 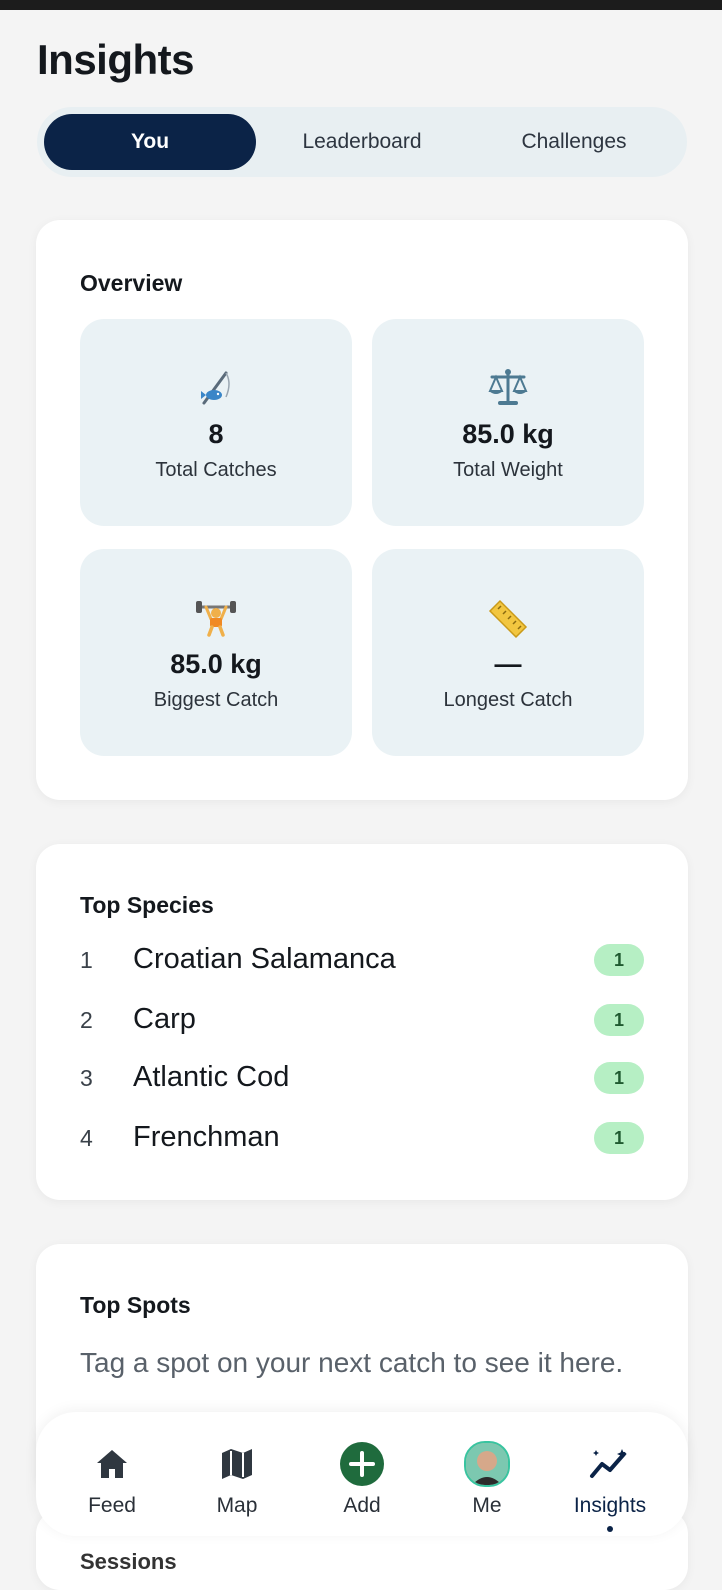 What do you see at coordinates (86, 1020) in the screenshot?
I see `species-rank: 2` at bounding box center [86, 1020].